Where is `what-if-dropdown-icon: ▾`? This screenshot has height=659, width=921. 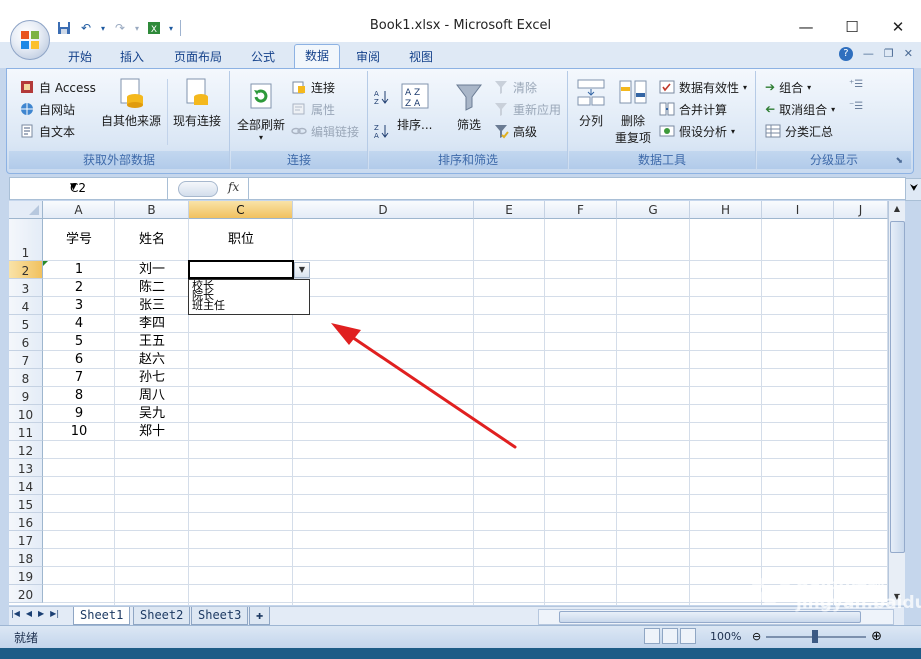 what-if-dropdown-icon: ▾ is located at coordinates (733, 131).